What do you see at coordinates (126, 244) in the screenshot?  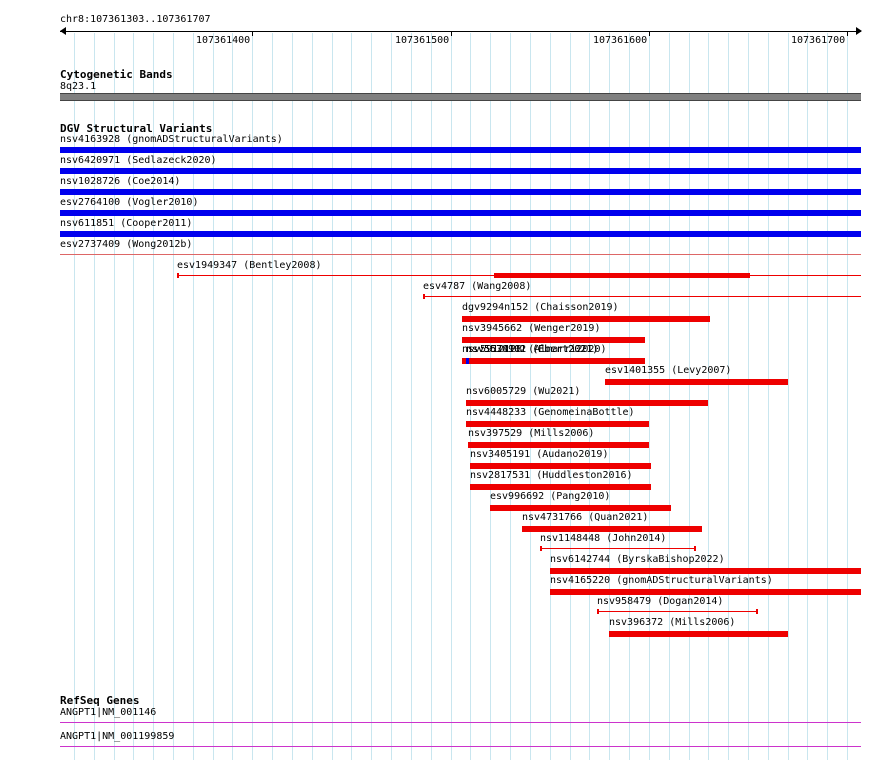 I see `dgv-feature-label: esv2737409 (Wong2012b)` at bounding box center [126, 244].